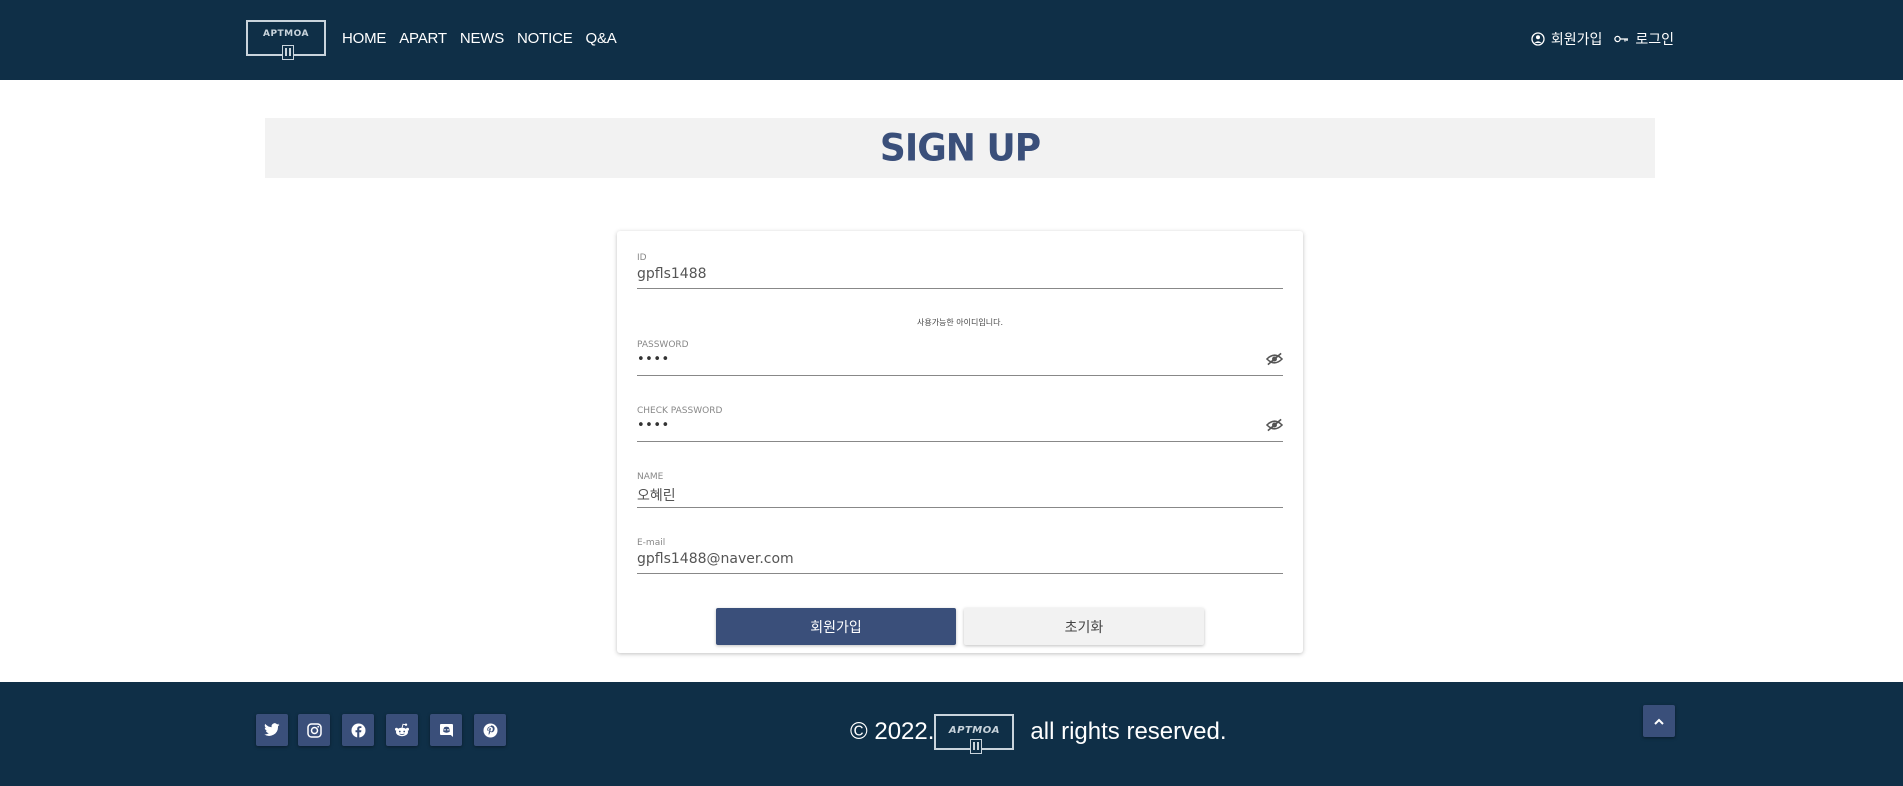  Describe the element at coordinates (1084, 626) in the screenshot. I see `reset-button: 초기화` at that location.